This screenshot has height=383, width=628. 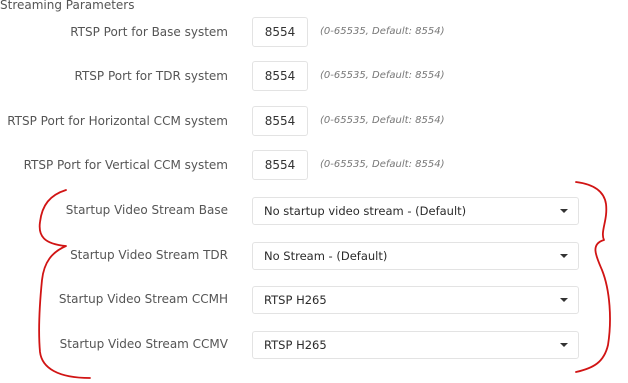 I want to click on rtsp-port-vertical-ccm-input: 8554, so click(x=280, y=165).